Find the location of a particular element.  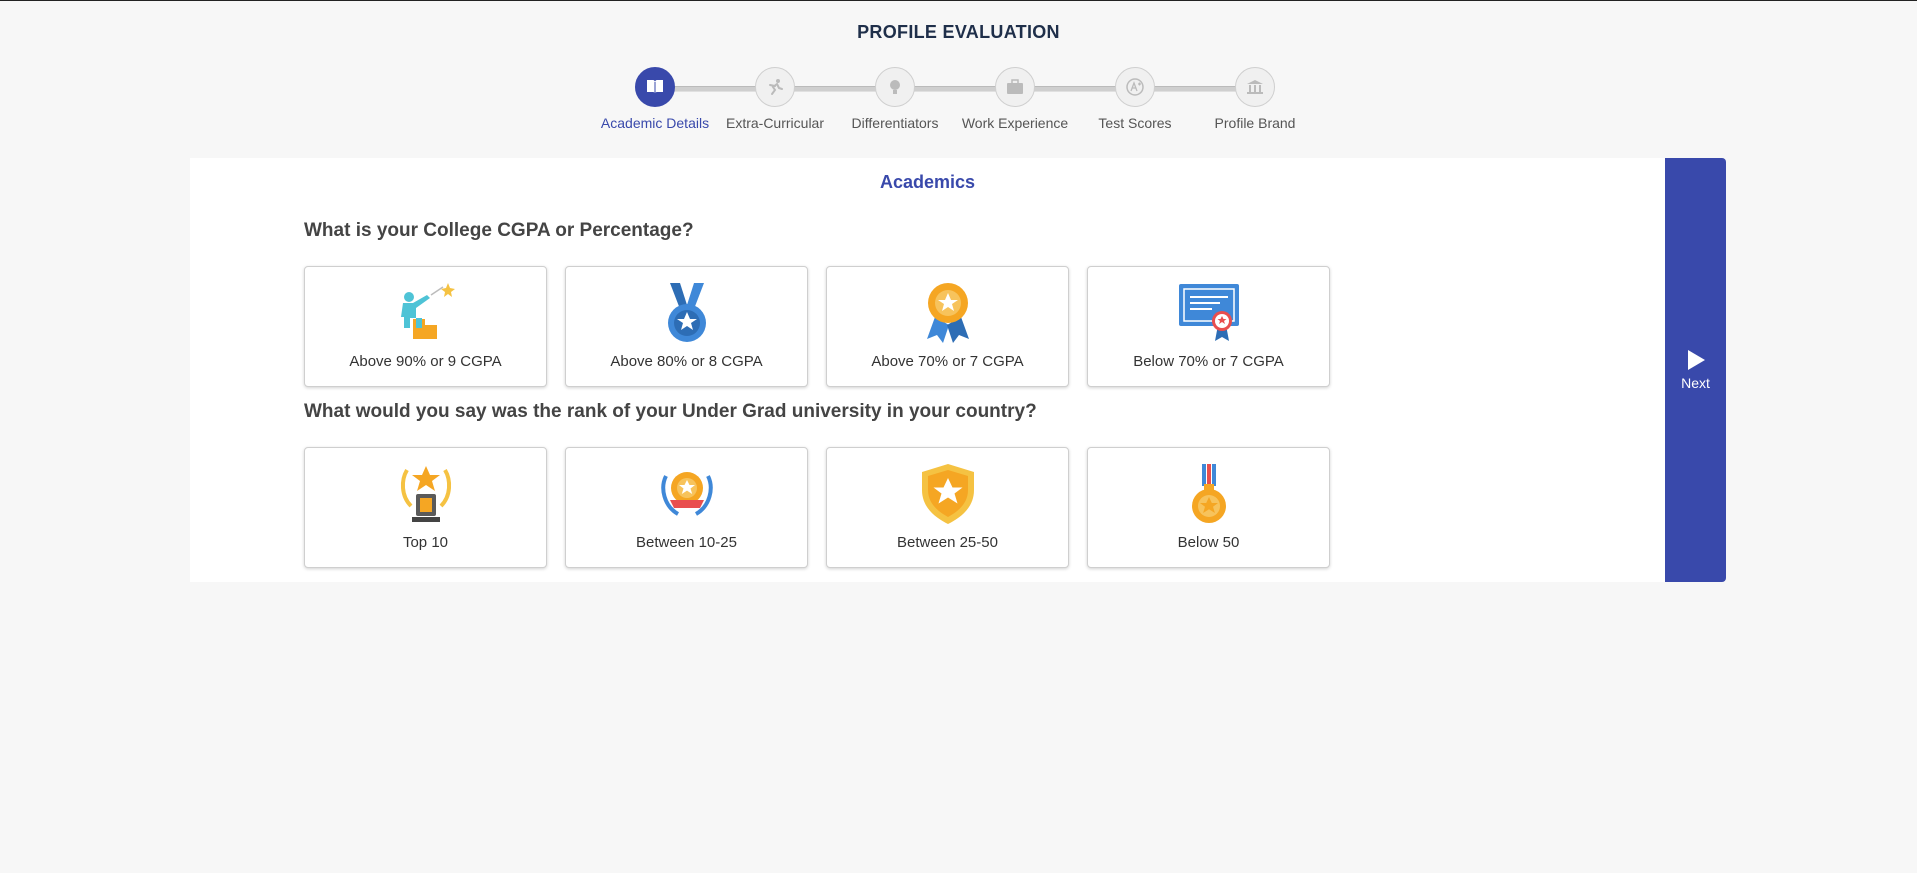

option-label: Below 70% or 7 CGPA is located at coordinates (1208, 361).